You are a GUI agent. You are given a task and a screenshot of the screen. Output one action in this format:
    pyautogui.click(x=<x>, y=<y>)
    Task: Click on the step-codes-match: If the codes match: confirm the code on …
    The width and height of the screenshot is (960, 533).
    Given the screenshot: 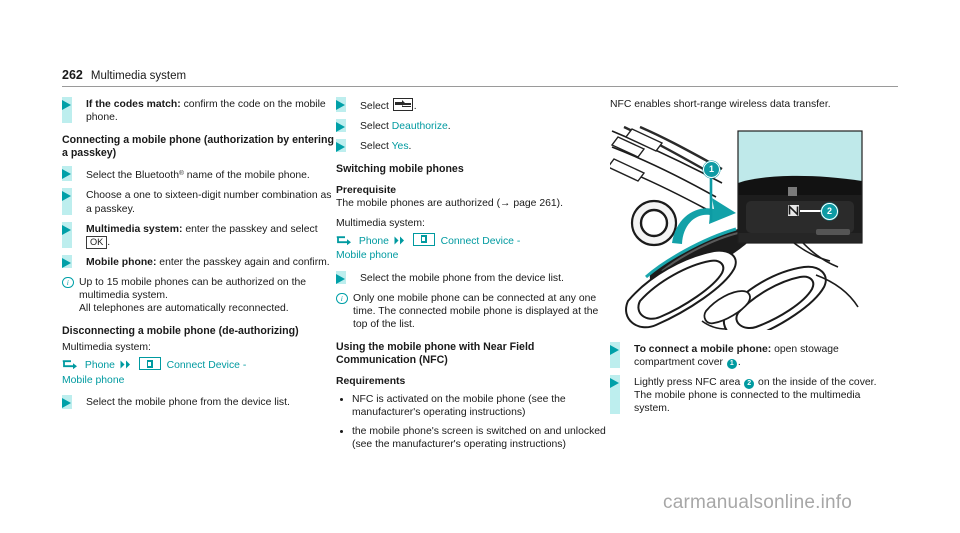 What is the action you would take?
    pyautogui.click(x=198, y=110)
    